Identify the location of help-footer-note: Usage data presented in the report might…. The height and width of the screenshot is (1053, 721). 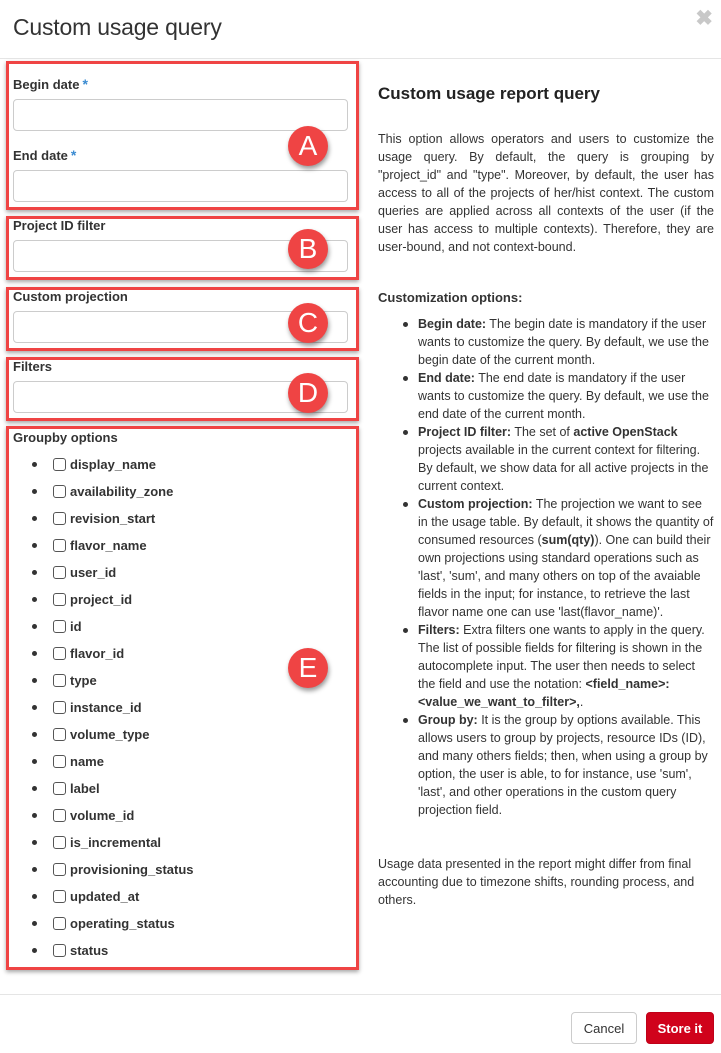
(536, 882).